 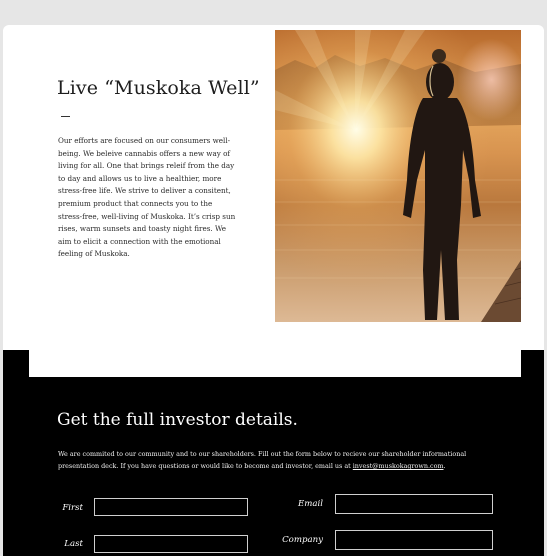 I want to click on company-label: Company, so click(x=302, y=540).